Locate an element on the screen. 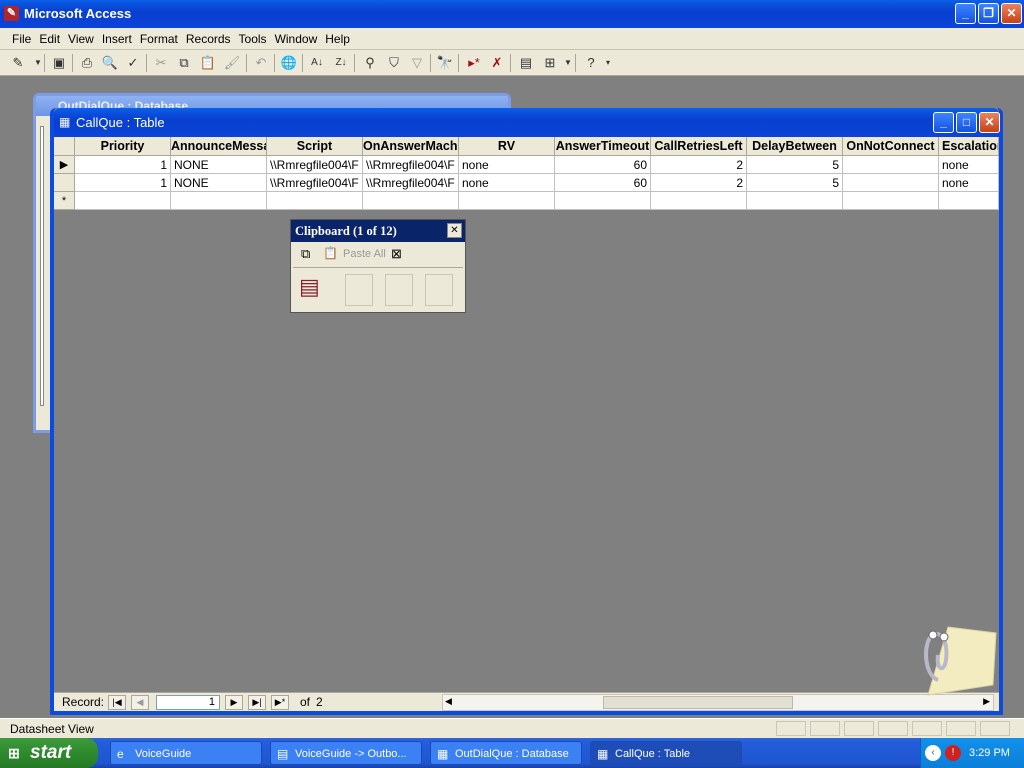 This screenshot has width=1024, height=768. column-header: AnswerTimeout is located at coordinates (603, 146).